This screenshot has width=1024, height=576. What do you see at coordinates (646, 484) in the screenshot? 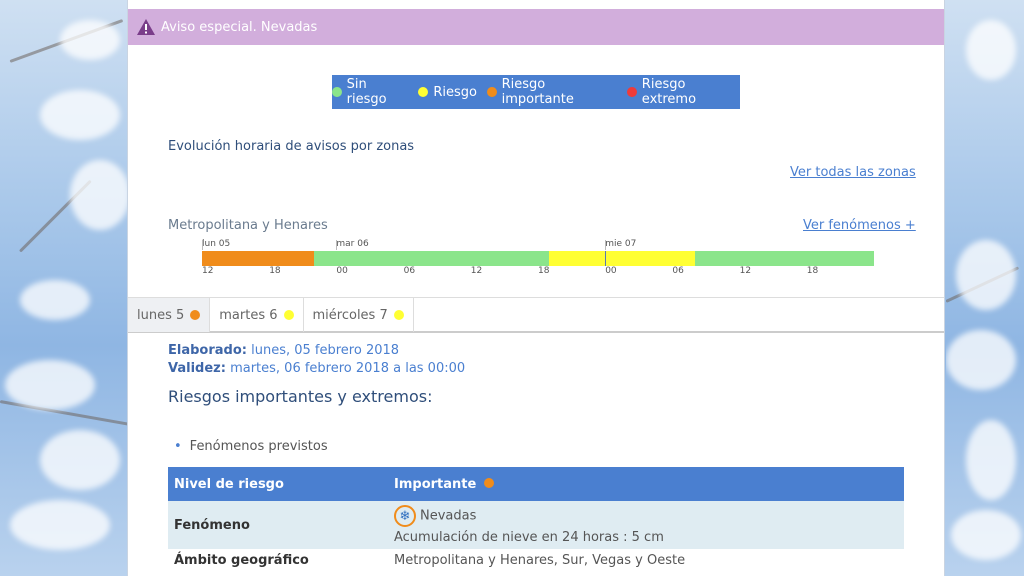
I see `header-value: Importante` at bounding box center [646, 484].